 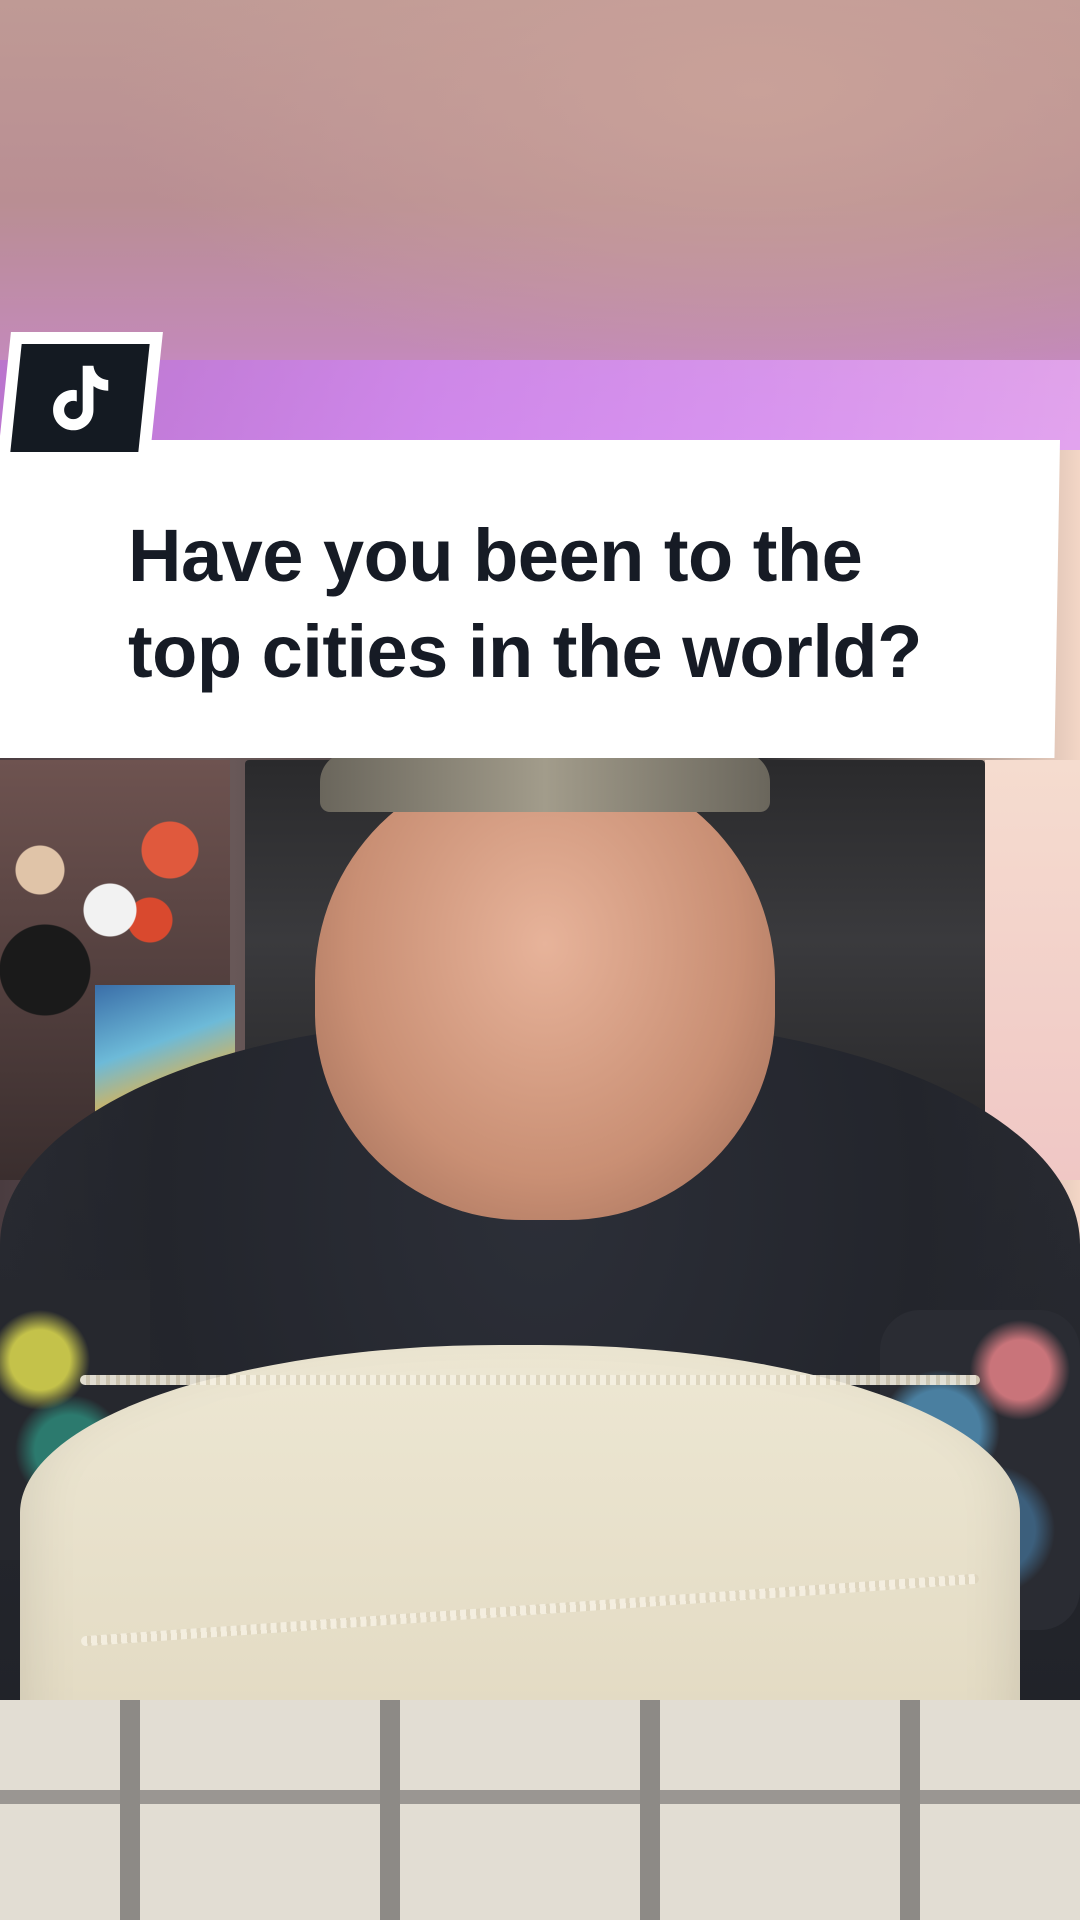 I want to click on right-wall, so click(x=1032, y=970).